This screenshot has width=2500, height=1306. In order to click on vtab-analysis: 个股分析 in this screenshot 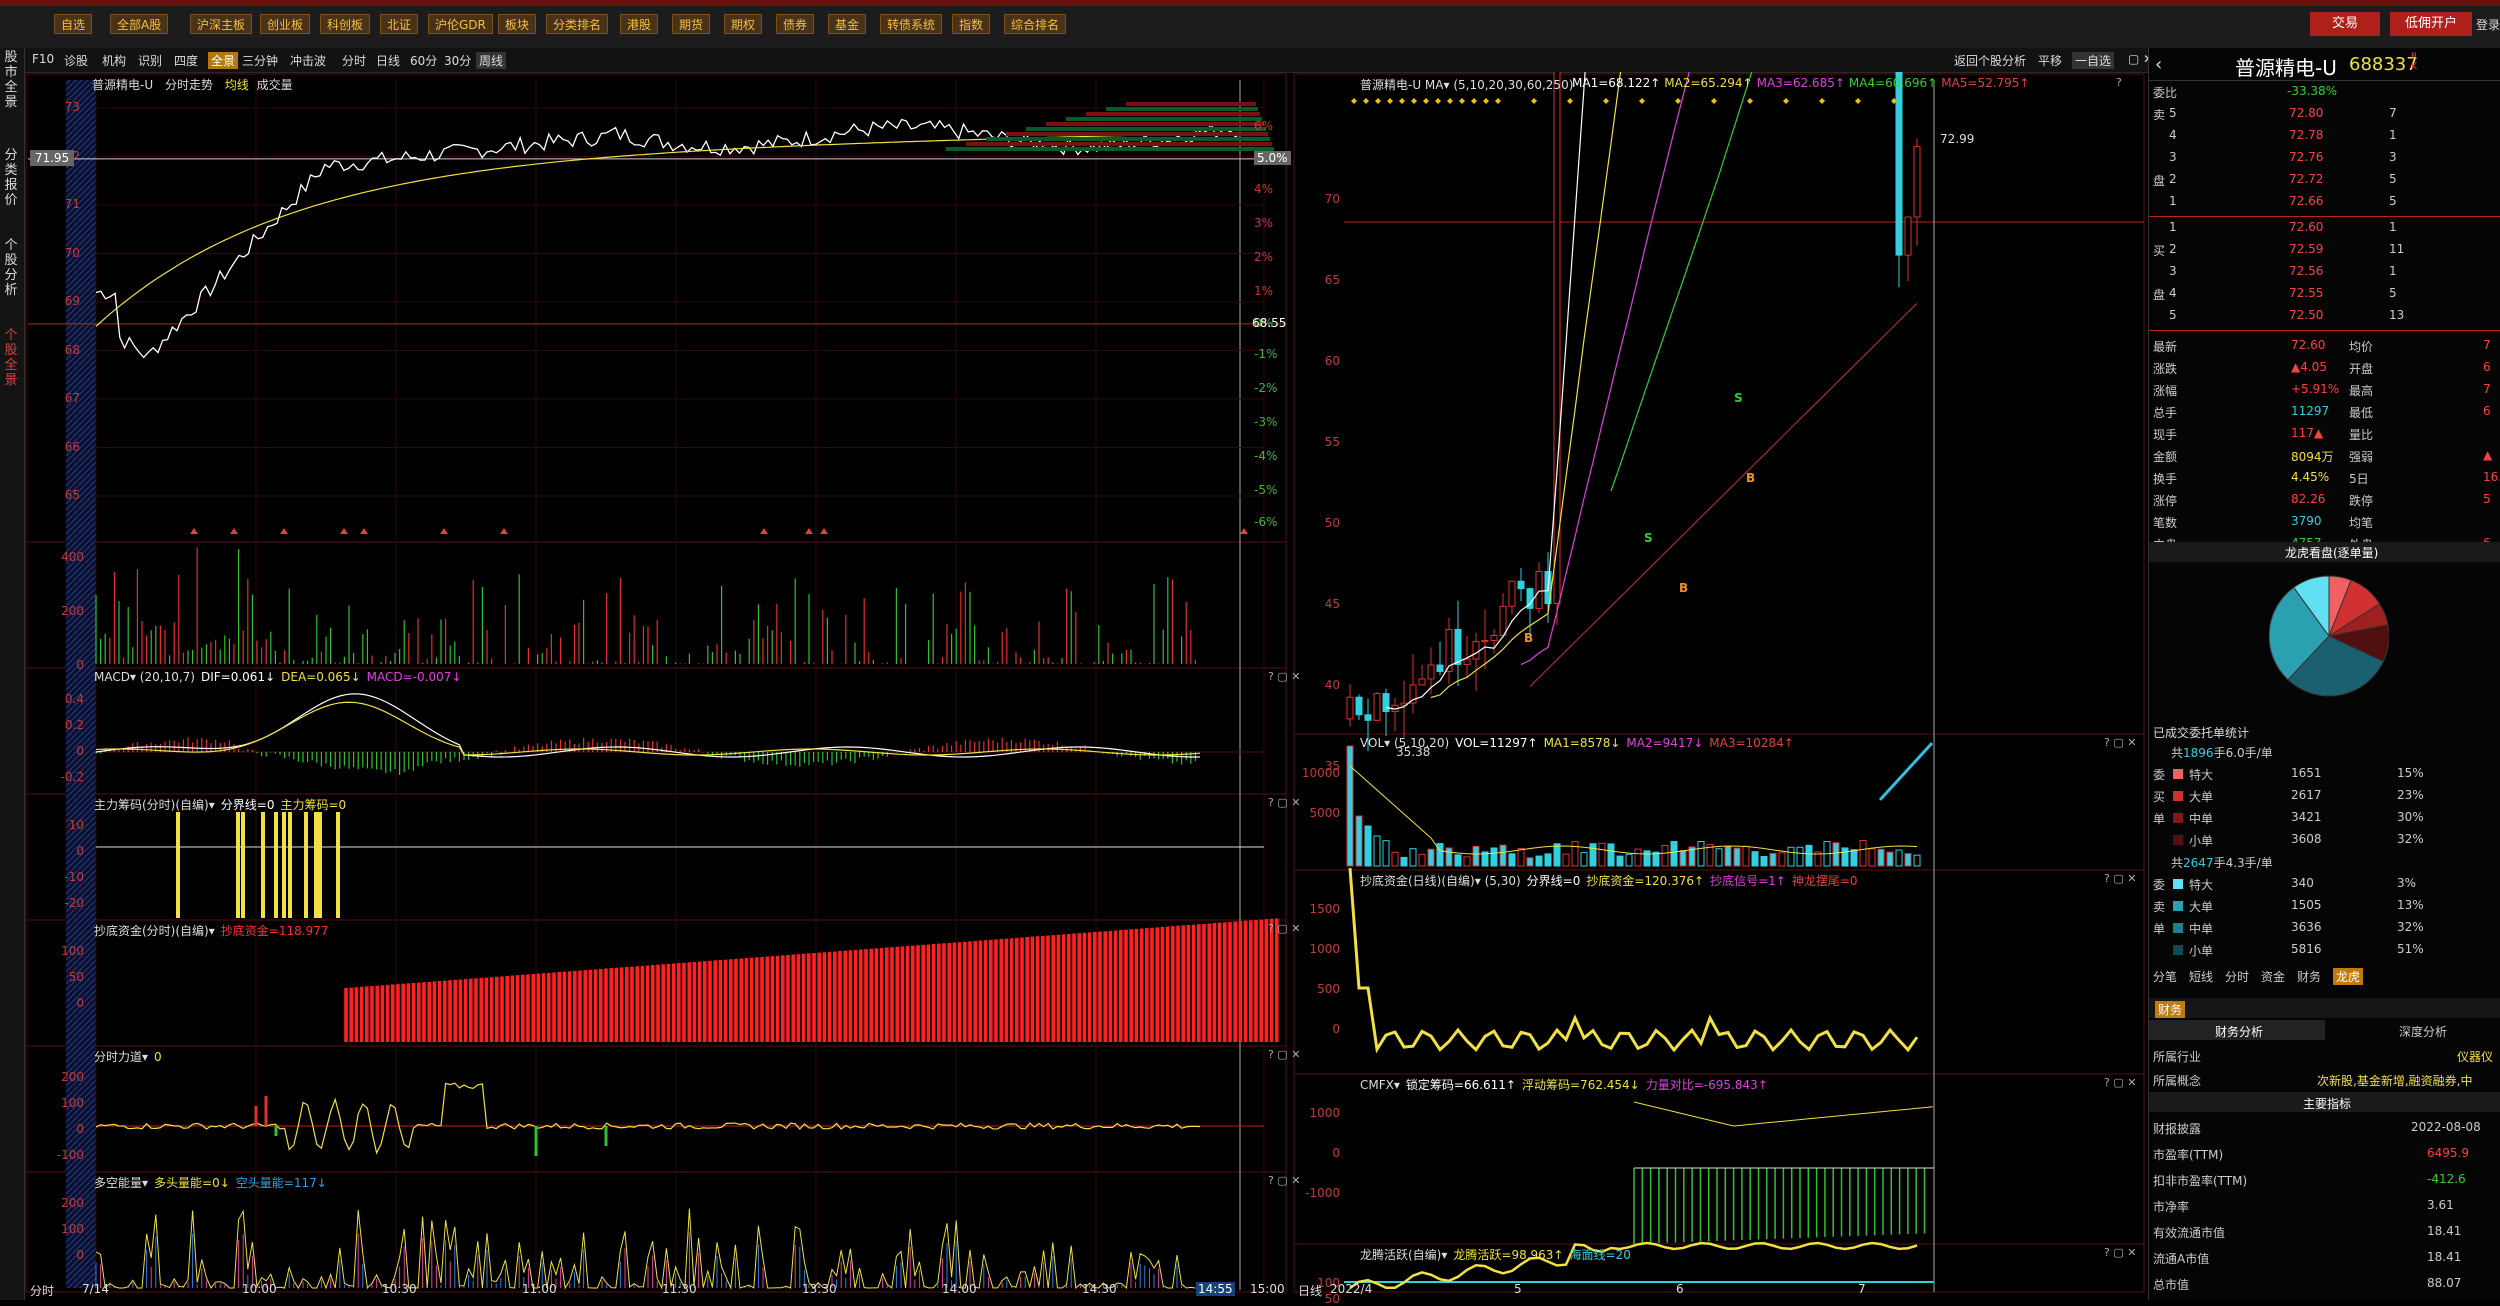, I will do `click(11, 268)`.